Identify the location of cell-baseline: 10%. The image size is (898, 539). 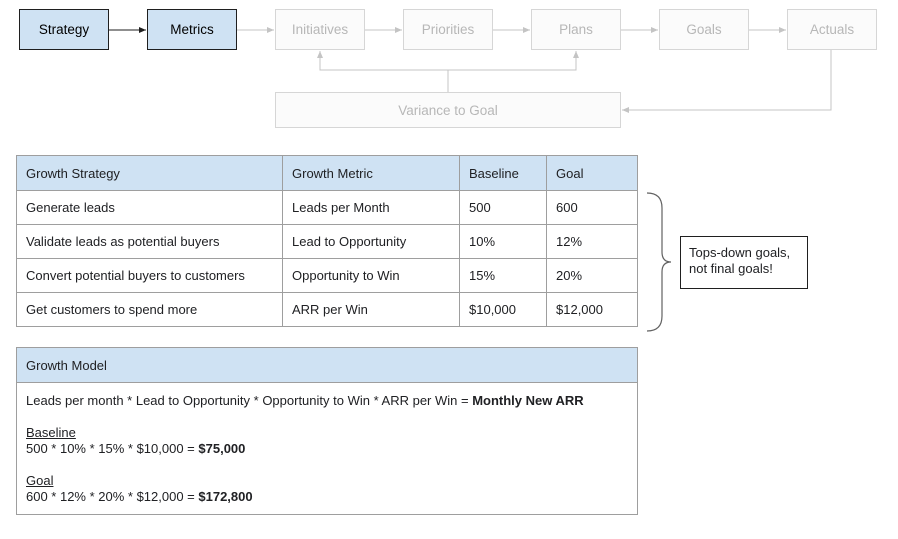
(503, 241).